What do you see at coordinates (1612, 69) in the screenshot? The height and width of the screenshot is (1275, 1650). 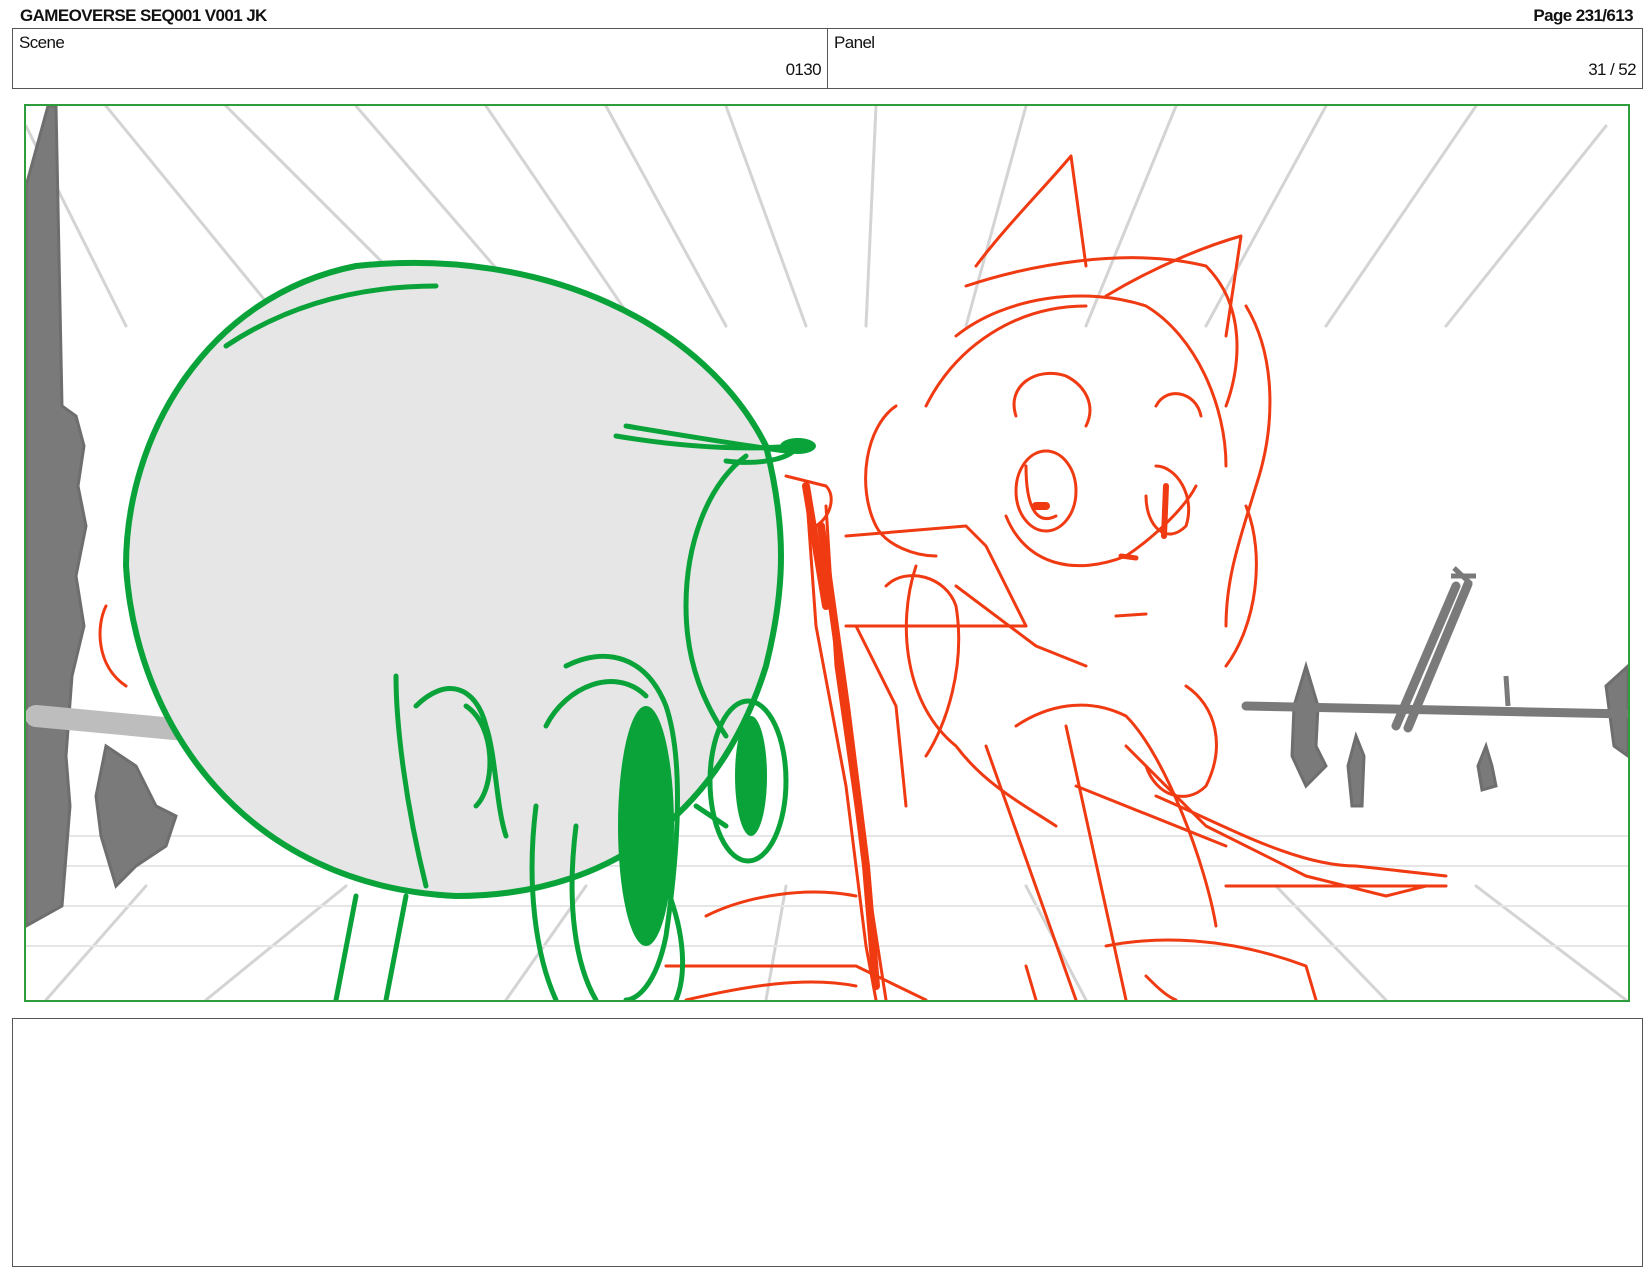 I see `panel-number: 31 / 52` at bounding box center [1612, 69].